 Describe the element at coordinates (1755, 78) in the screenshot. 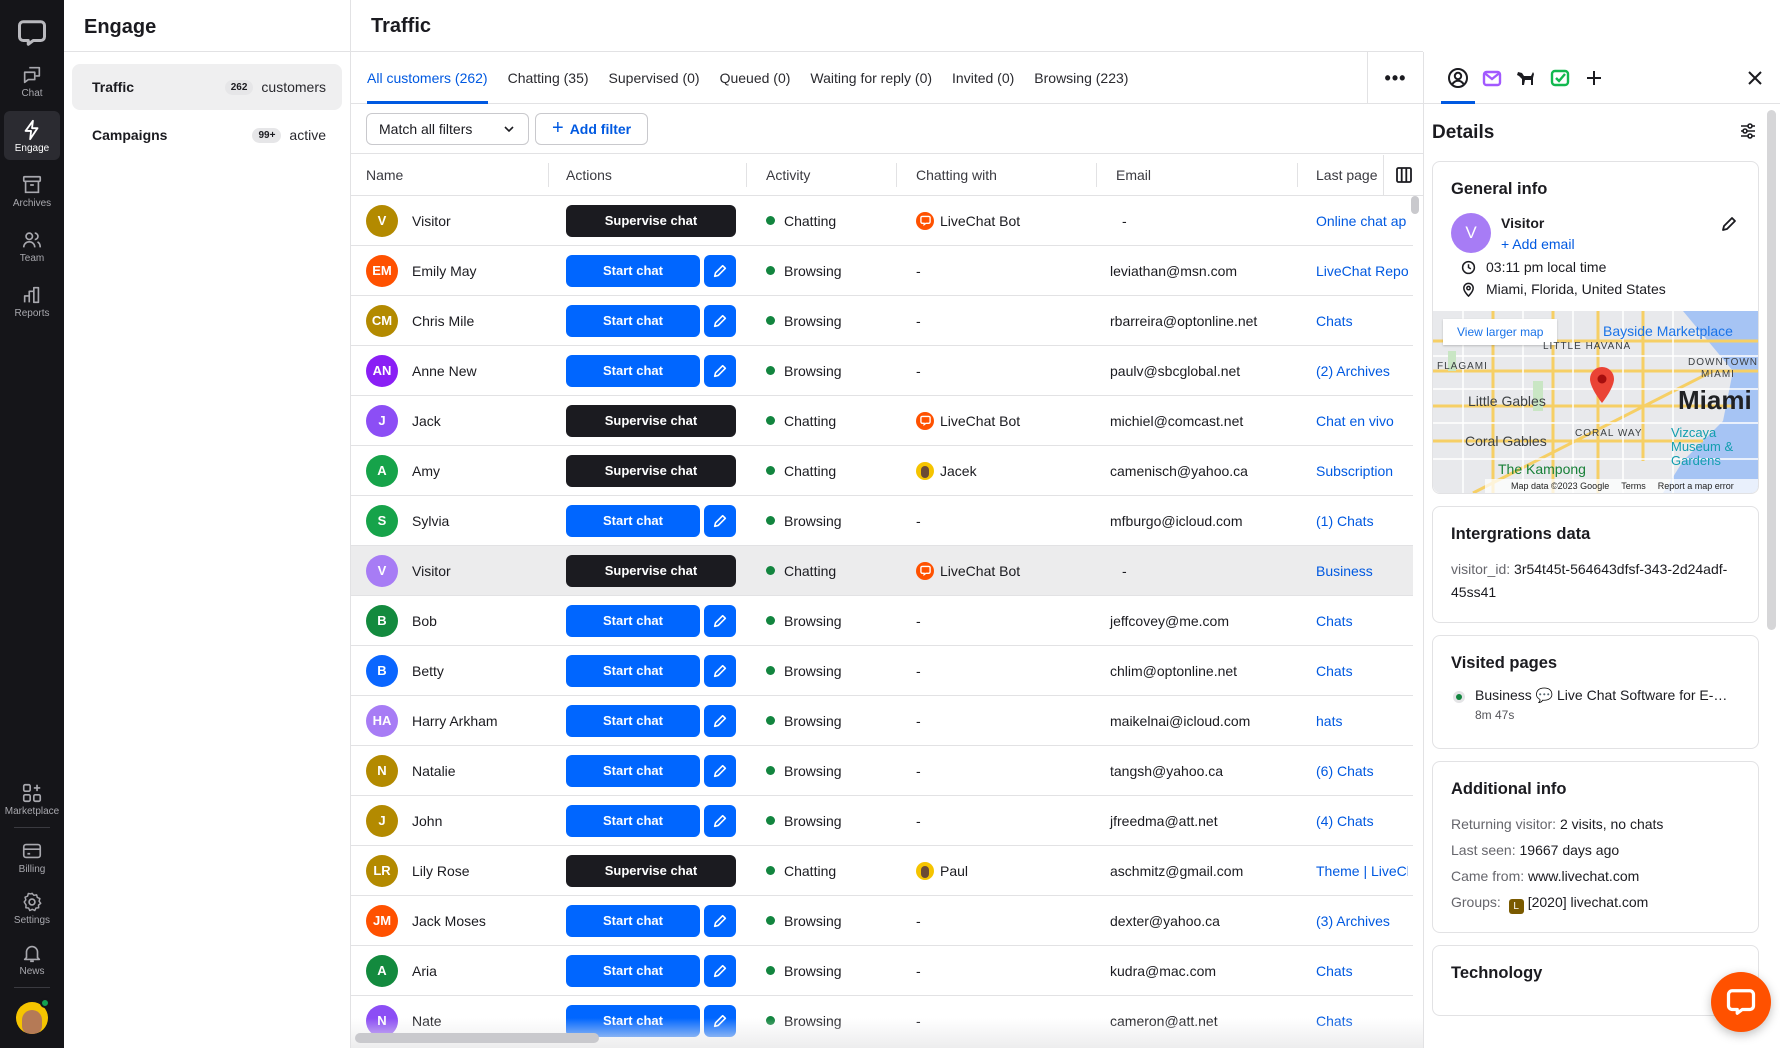

I see `close-panel-button` at that location.